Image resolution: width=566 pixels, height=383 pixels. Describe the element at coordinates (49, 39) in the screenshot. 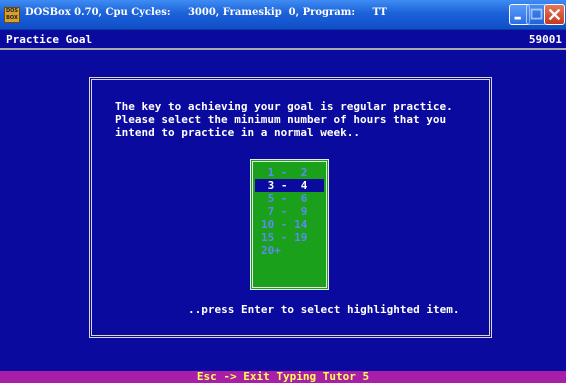

I see `screen-title: Practice Goal` at that location.